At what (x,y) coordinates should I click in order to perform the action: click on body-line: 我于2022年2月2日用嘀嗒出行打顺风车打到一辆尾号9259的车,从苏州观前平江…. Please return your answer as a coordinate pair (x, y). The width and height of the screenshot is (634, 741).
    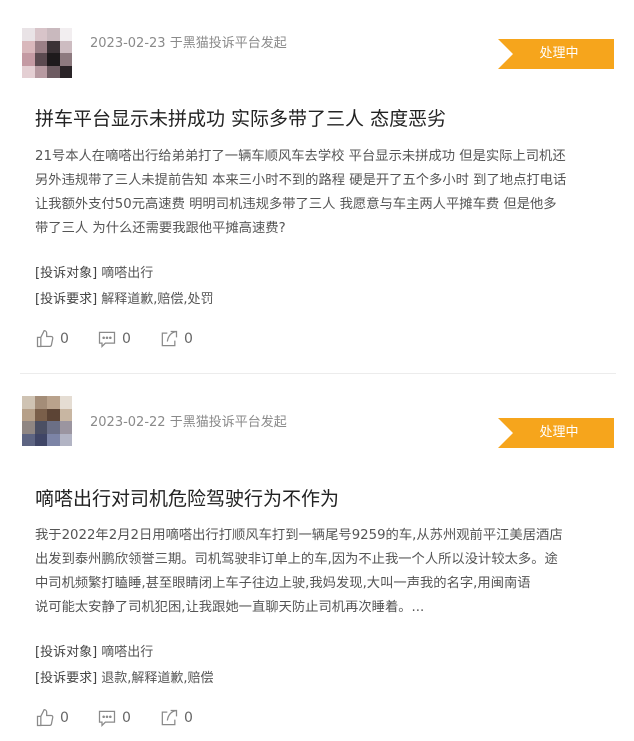
    Looking at the image, I should click on (299, 535).